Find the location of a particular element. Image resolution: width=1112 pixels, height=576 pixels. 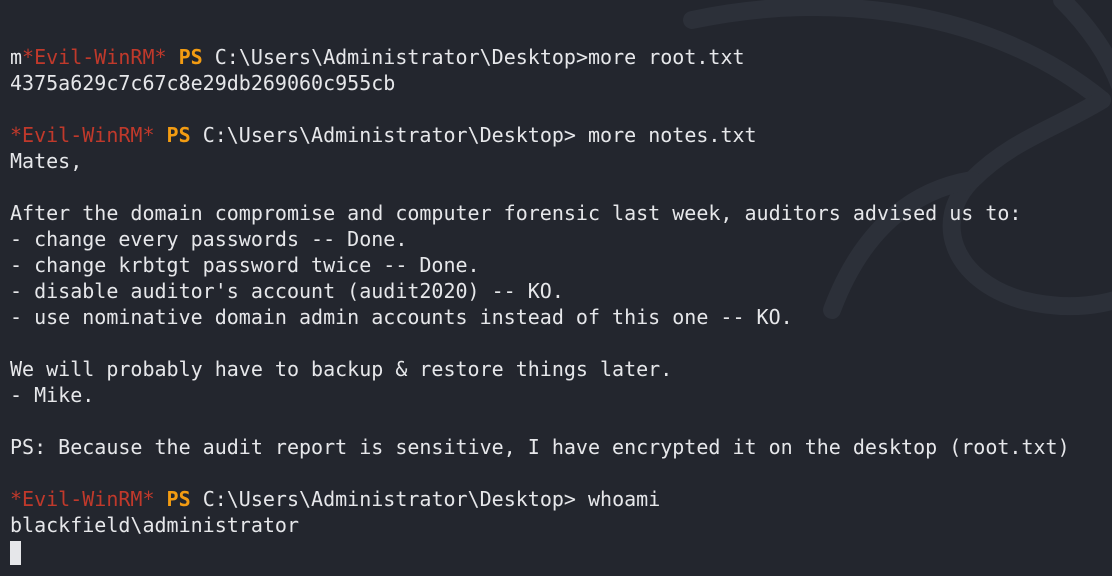

input-line is located at coordinates (540, 551).